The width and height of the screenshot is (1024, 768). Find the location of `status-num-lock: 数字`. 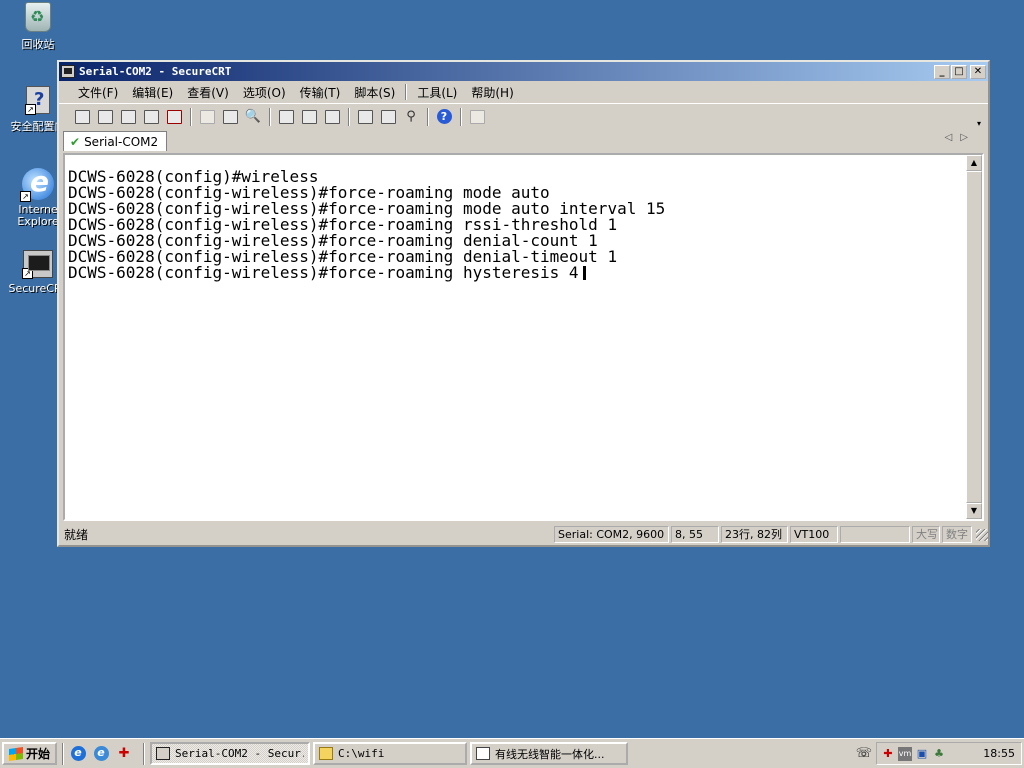

status-num-lock: 数字 is located at coordinates (957, 534).